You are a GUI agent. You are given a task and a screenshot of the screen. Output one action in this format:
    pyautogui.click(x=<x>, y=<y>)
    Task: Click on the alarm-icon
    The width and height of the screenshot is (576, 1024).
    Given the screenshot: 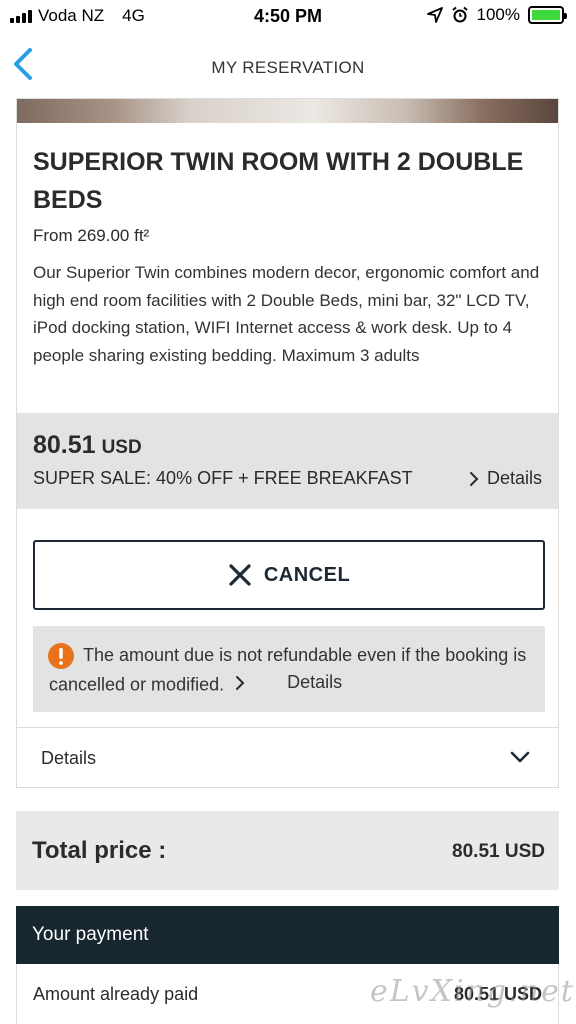 What is the action you would take?
    pyautogui.click(x=459, y=14)
    